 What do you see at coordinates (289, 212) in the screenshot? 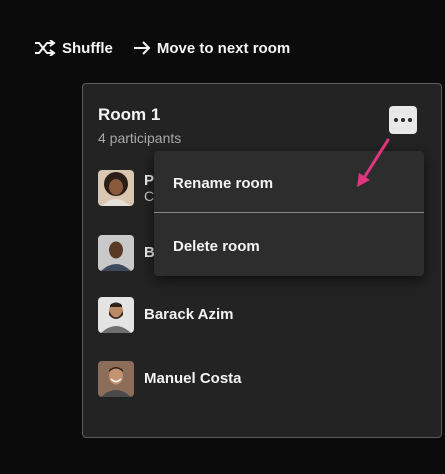
I see `menu-divider` at bounding box center [289, 212].